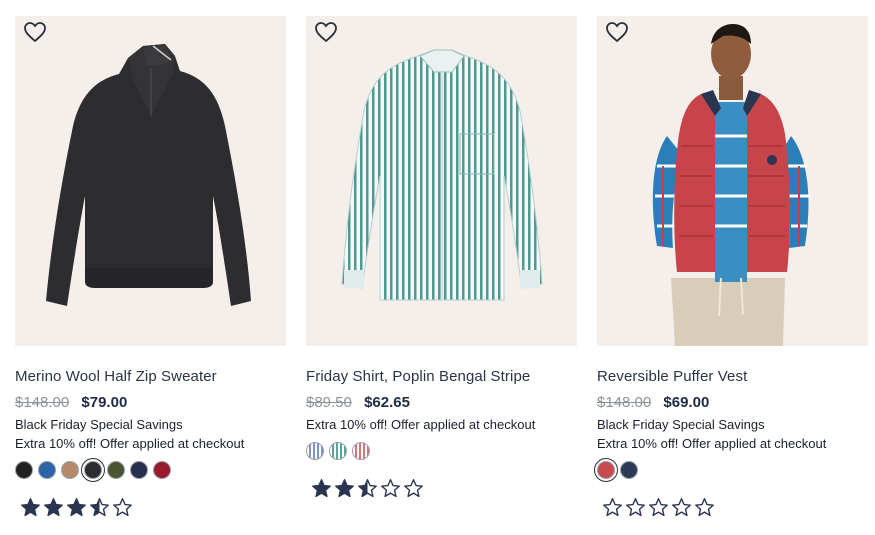  Describe the element at coordinates (104, 402) in the screenshot. I see `sale-price: $79.00` at that location.